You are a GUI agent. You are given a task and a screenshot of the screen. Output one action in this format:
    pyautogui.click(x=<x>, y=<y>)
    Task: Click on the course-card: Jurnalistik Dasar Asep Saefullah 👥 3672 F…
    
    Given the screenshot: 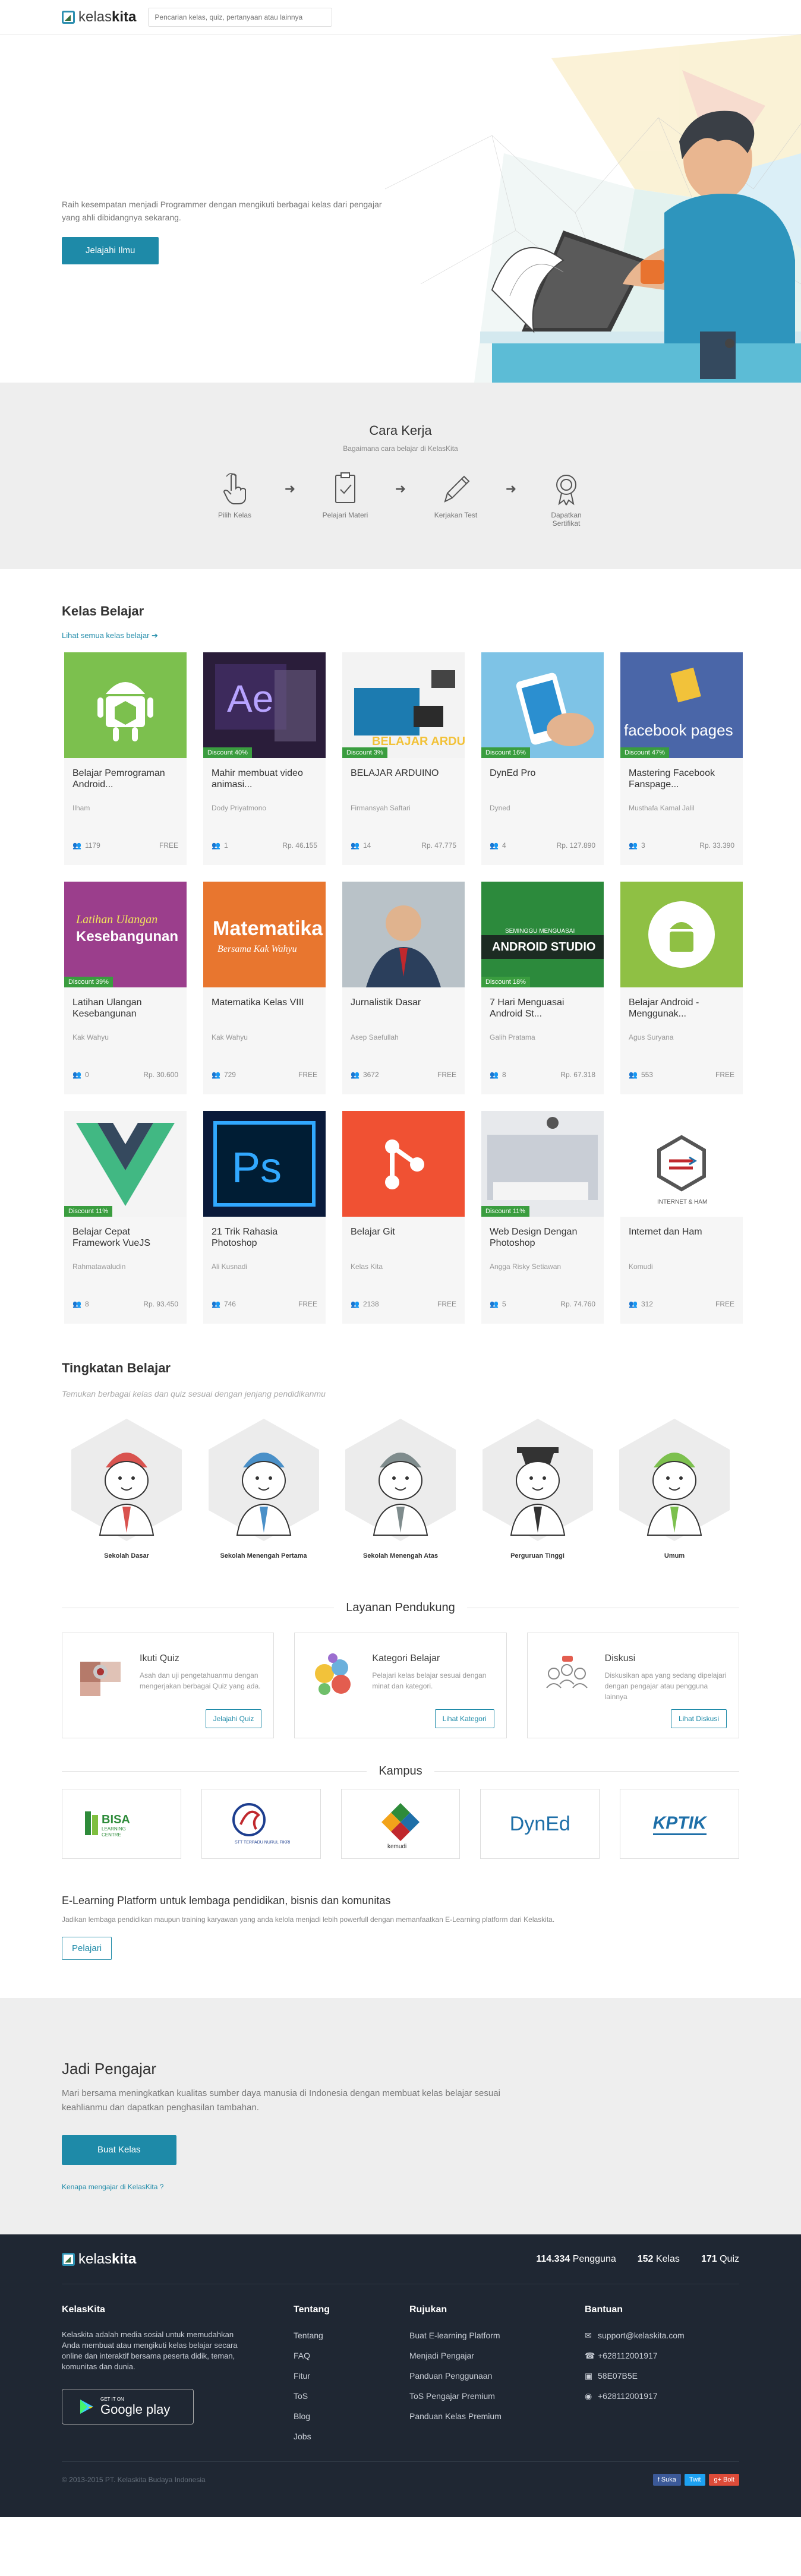 What is the action you would take?
    pyautogui.click(x=403, y=988)
    